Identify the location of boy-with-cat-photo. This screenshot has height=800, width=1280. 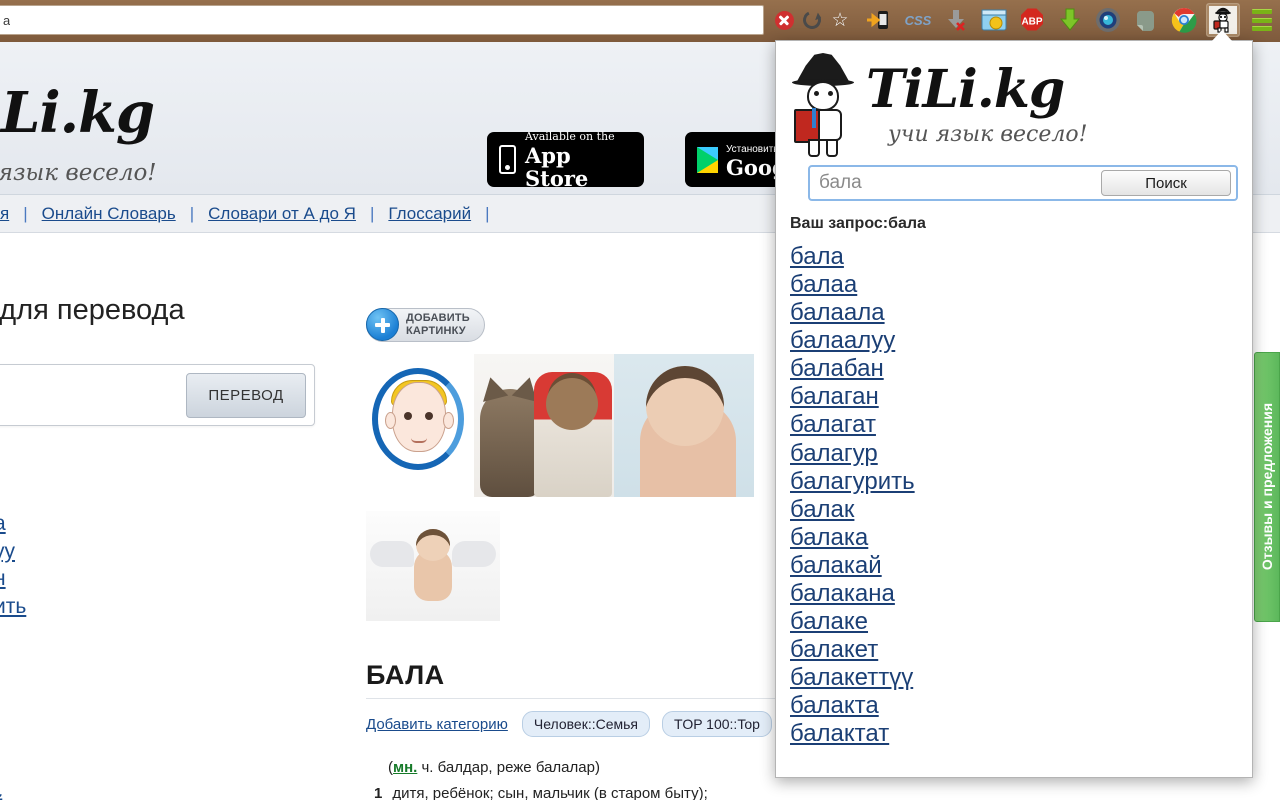
(544, 425).